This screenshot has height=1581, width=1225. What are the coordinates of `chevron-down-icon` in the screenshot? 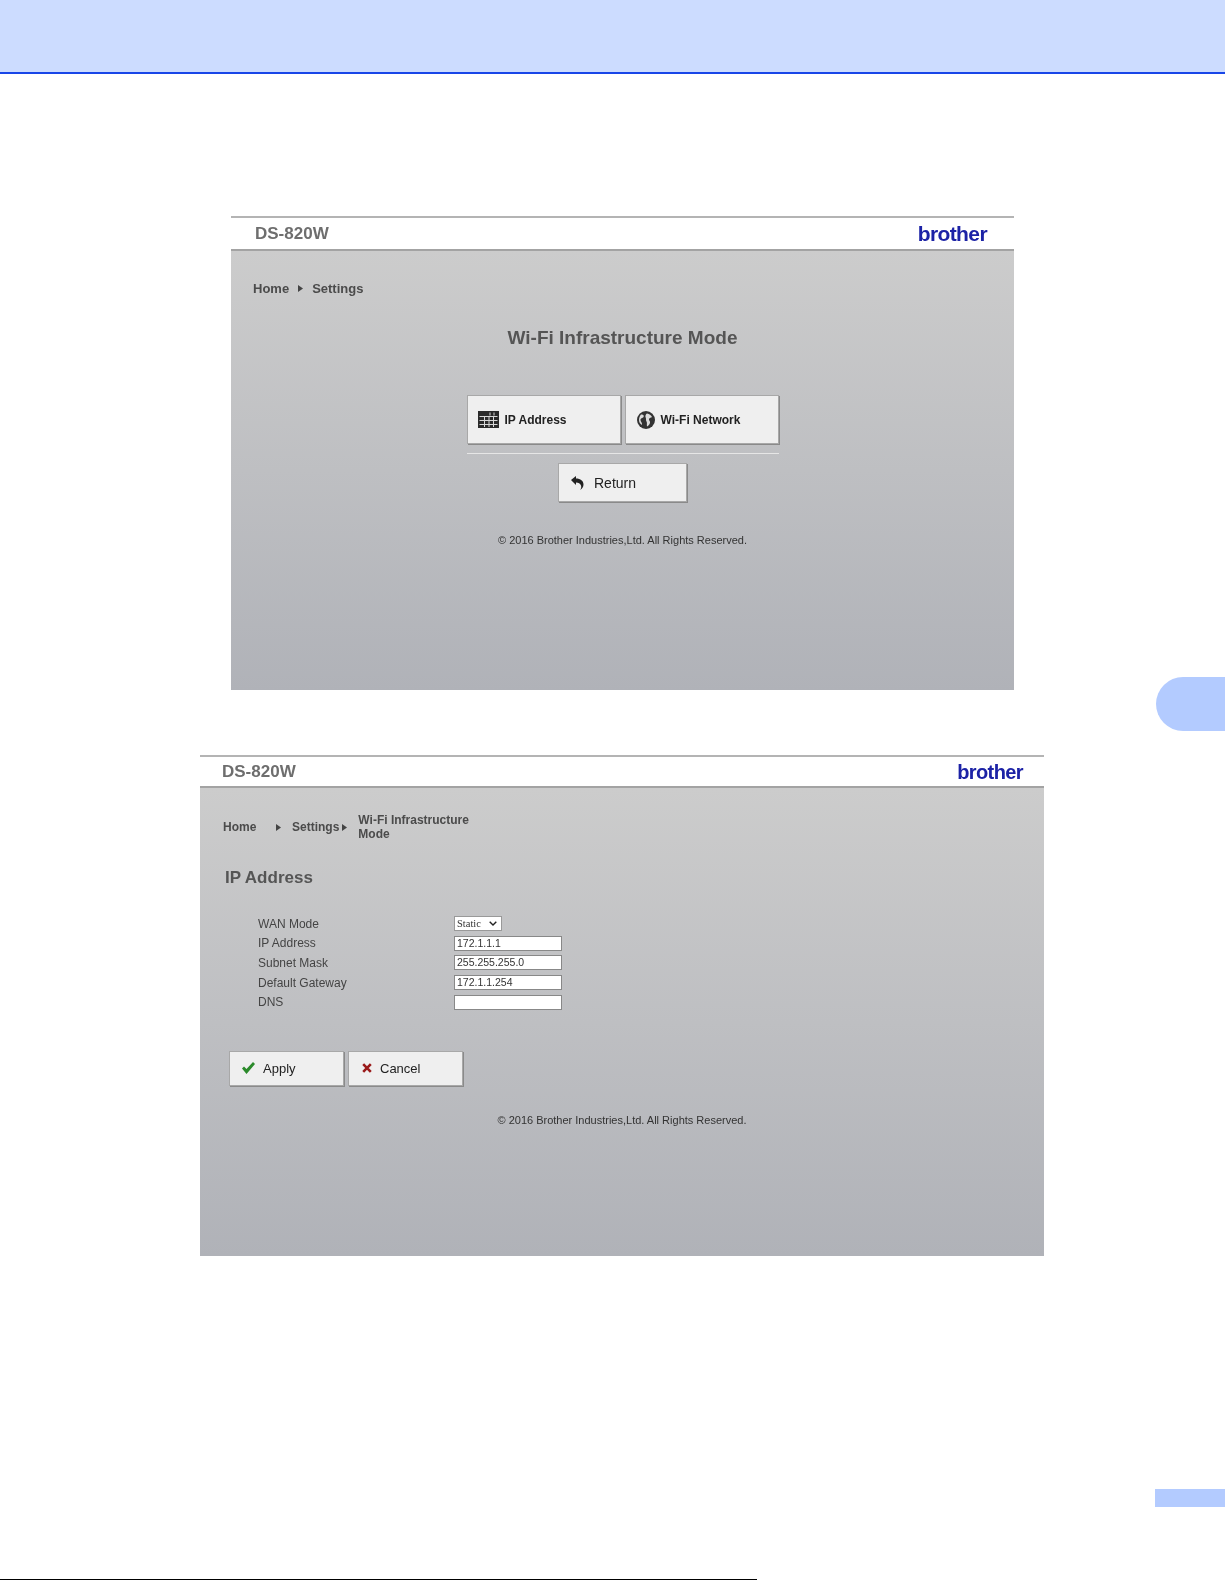 It's located at (493, 924).